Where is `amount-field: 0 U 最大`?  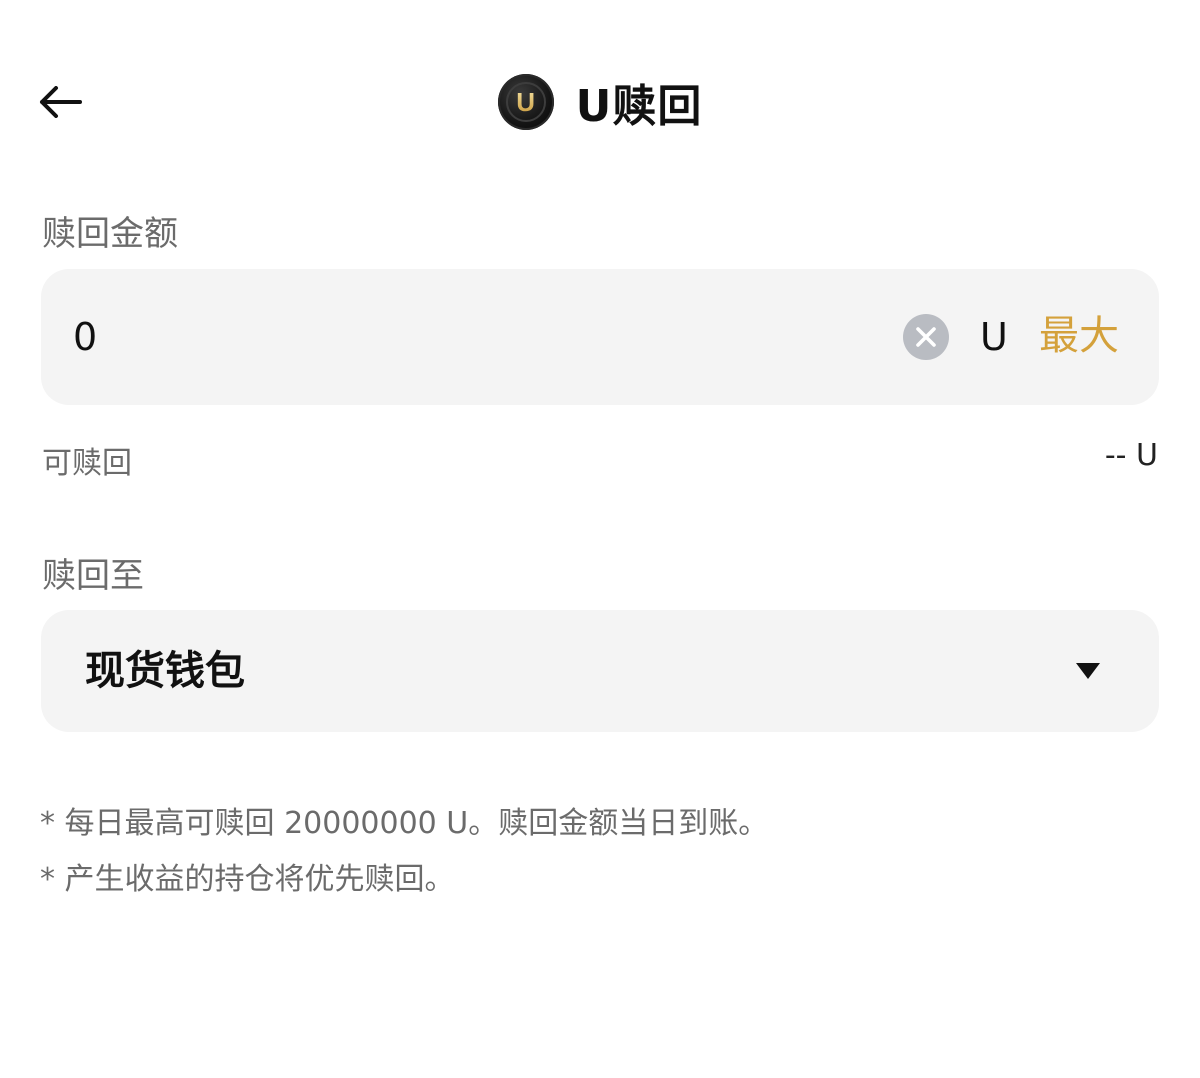
amount-field: 0 U 最大 is located at coordinates (600, 337).